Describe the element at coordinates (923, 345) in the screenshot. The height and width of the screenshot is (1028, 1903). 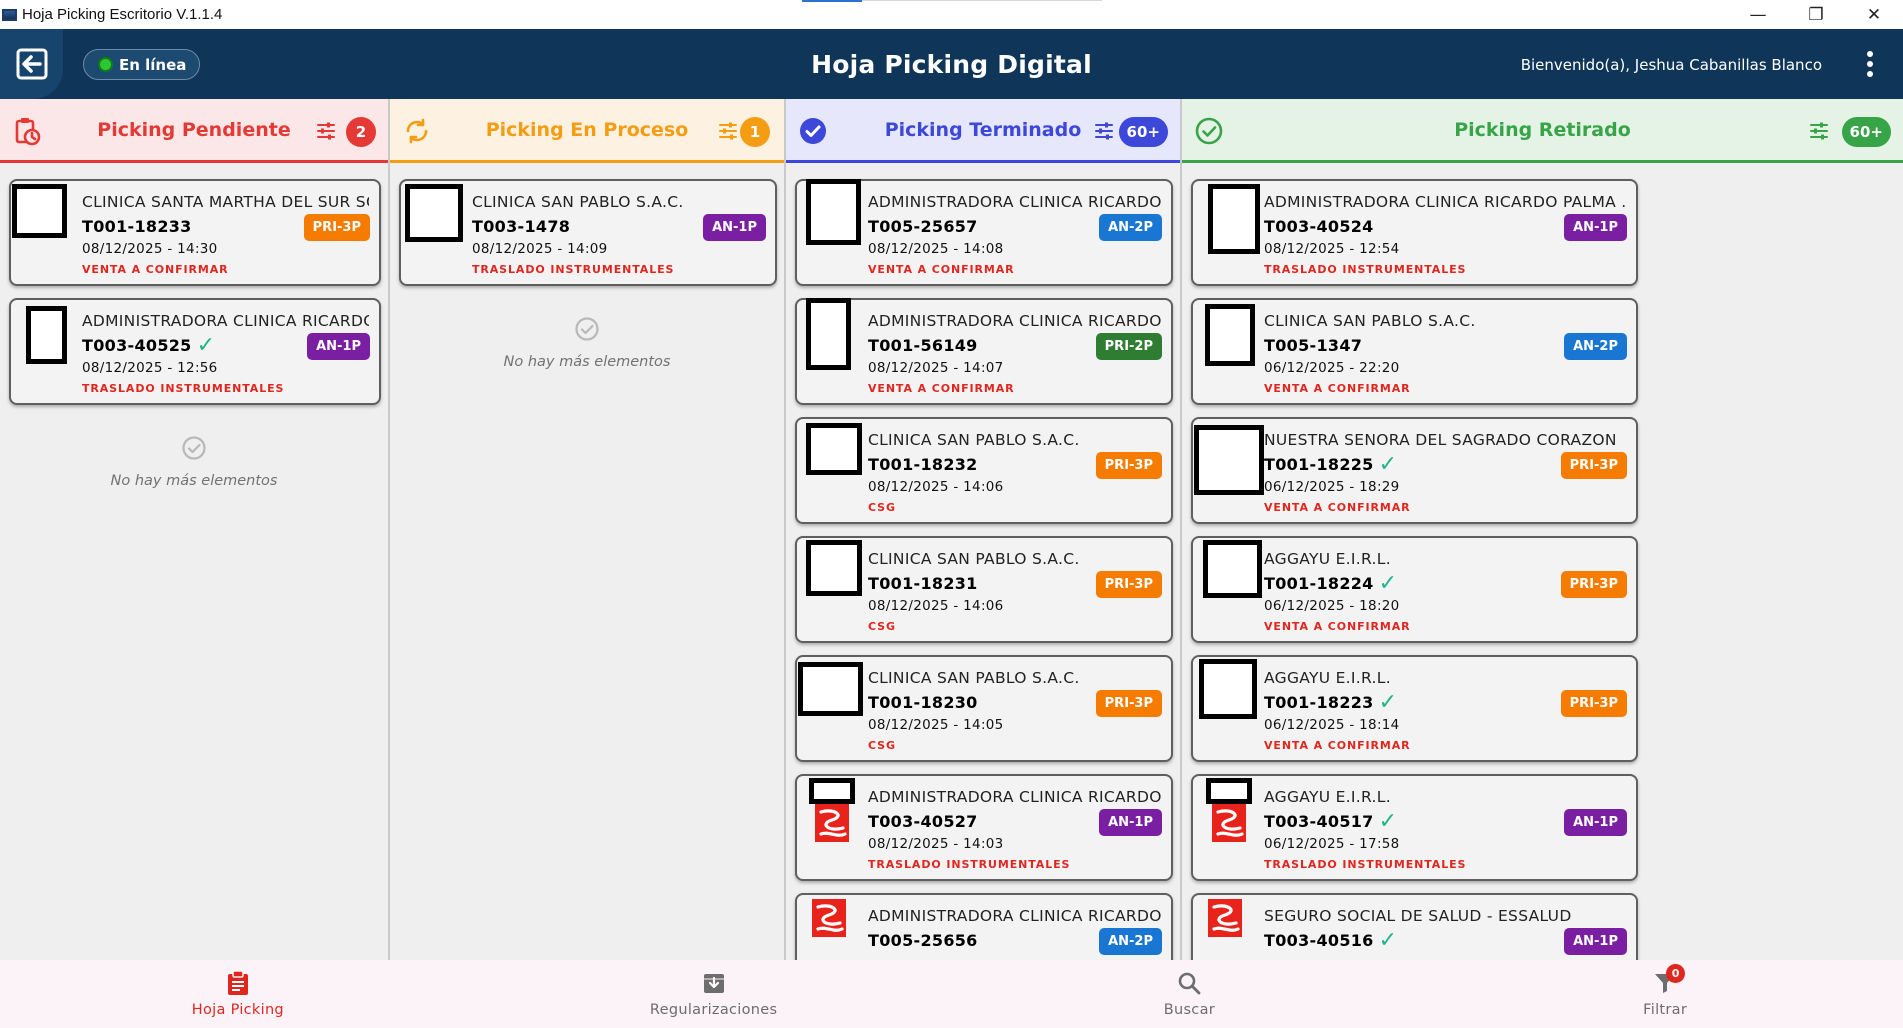
I see `document-code-text: T001-56149` at that location.